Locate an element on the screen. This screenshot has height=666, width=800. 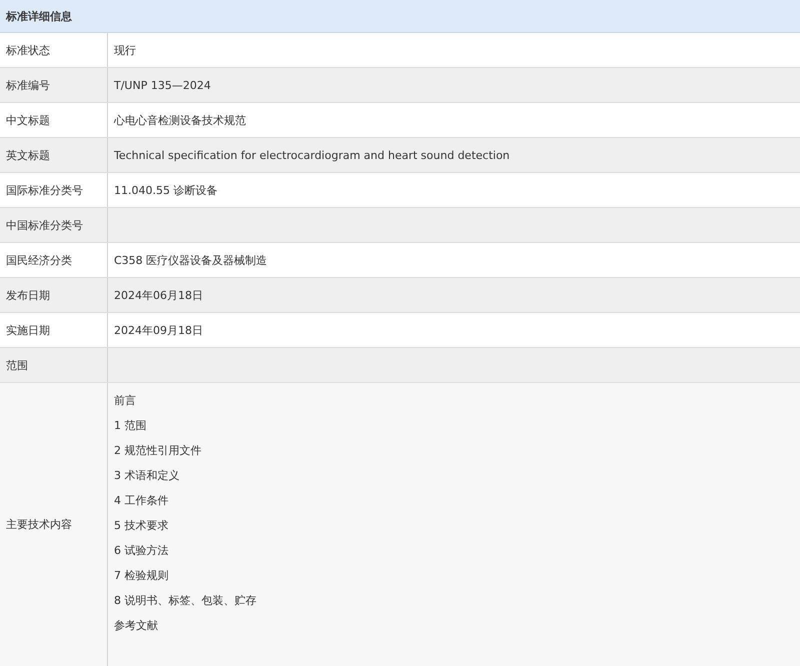
value-cell-text: 2024年06月18日 is located at coordinates (158, 296).